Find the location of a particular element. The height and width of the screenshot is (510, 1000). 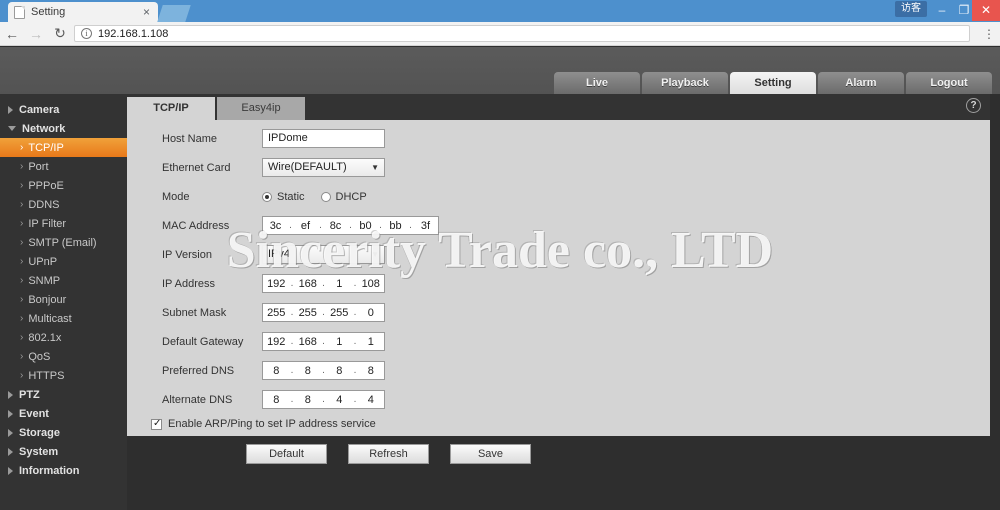

nav-tab-logout: Logout is located at coordinates (949, 83).